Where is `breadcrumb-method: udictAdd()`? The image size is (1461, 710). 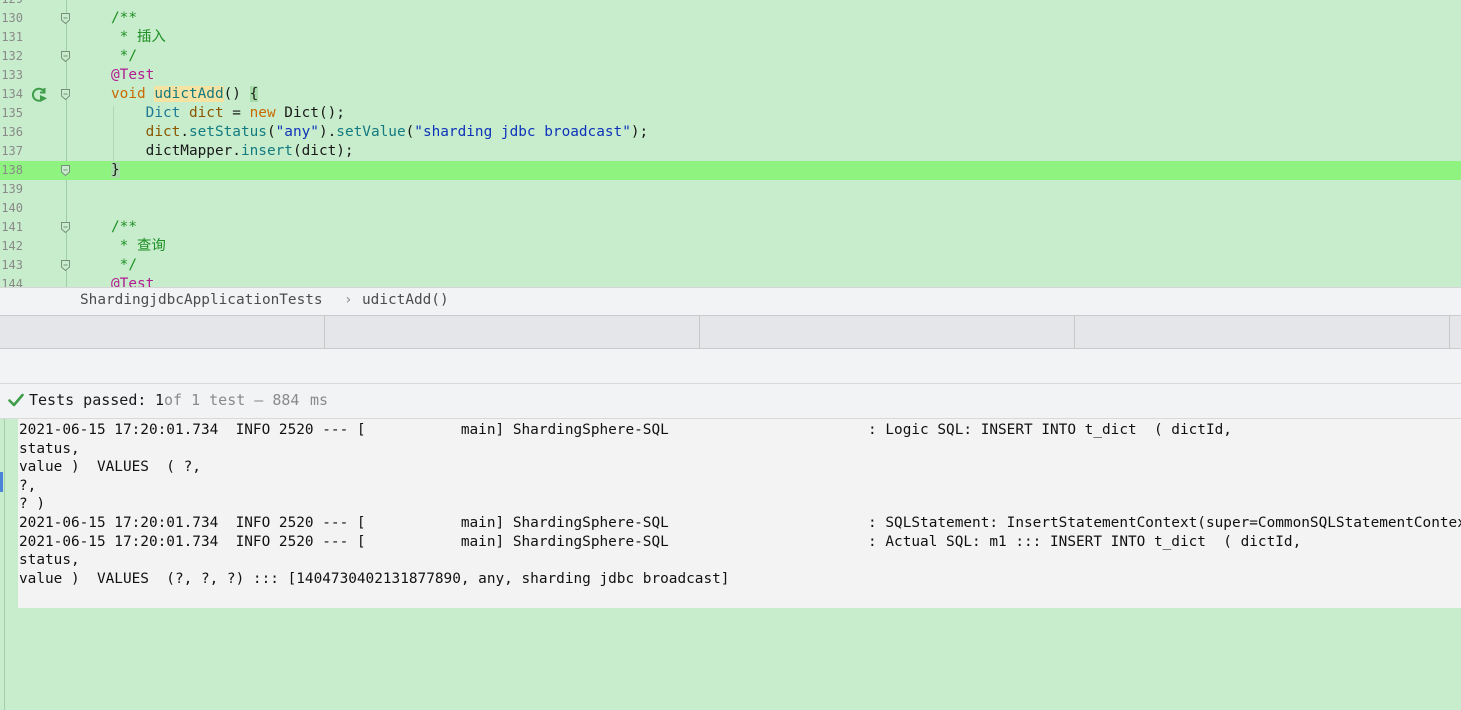 breadcrumb-method: udictAdd() is located at coordinates (405, 300).